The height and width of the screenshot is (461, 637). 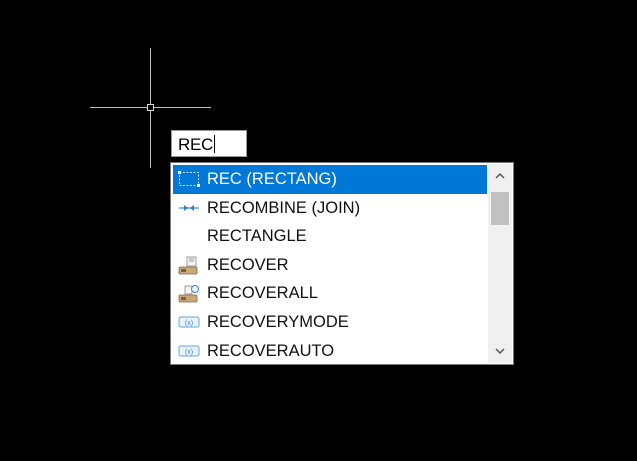 What do you see at coordinates (248, 264) in the screenshot?
I see `autocomplete-item-label: RECOVER` at bounding box center [248, 264].